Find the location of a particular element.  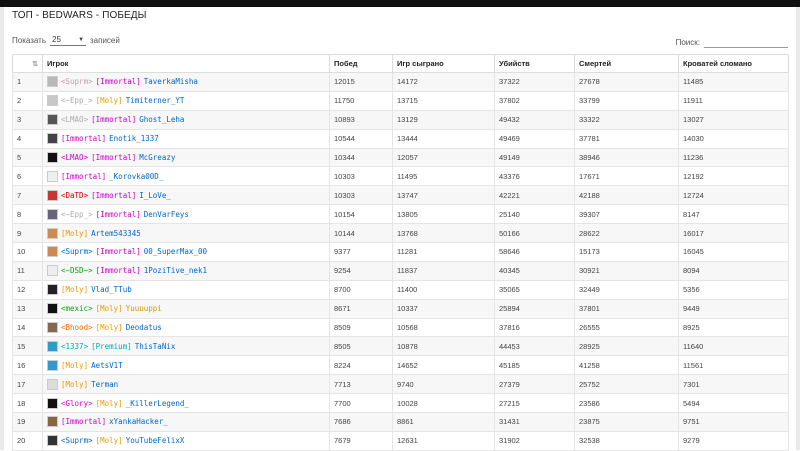

deaths-cell: 39307 is located at coordinates (626, 214).